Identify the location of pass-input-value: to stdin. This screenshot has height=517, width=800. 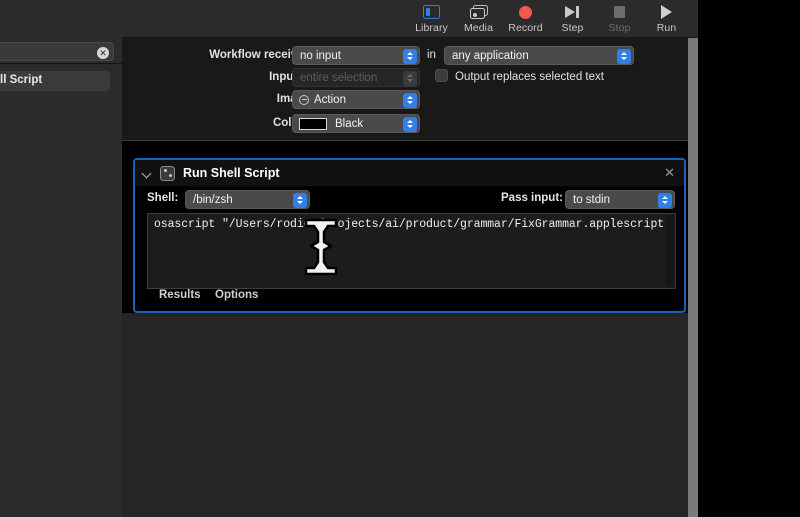
(592, 199).